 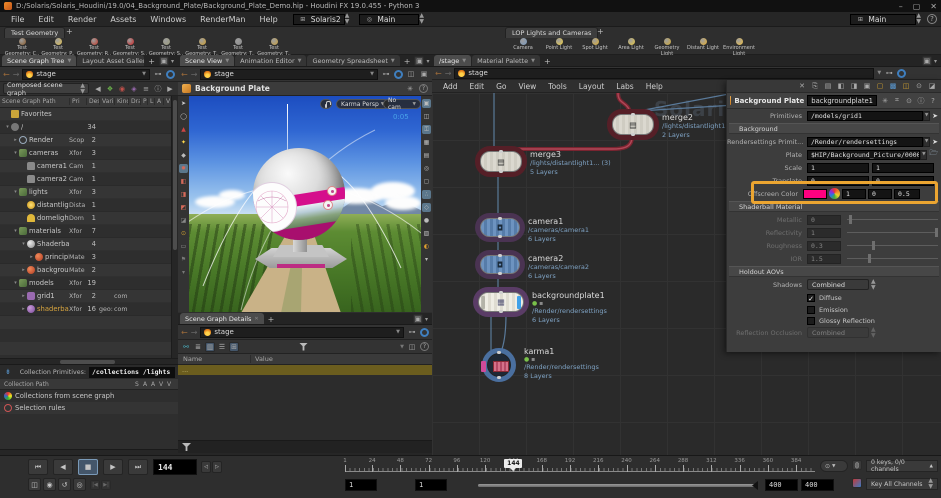 What do you see at coordinates (703, 46) in the screenshot?
I see `shelf-tool-distant-light: Distant Light` at bounding box center [703, 46].